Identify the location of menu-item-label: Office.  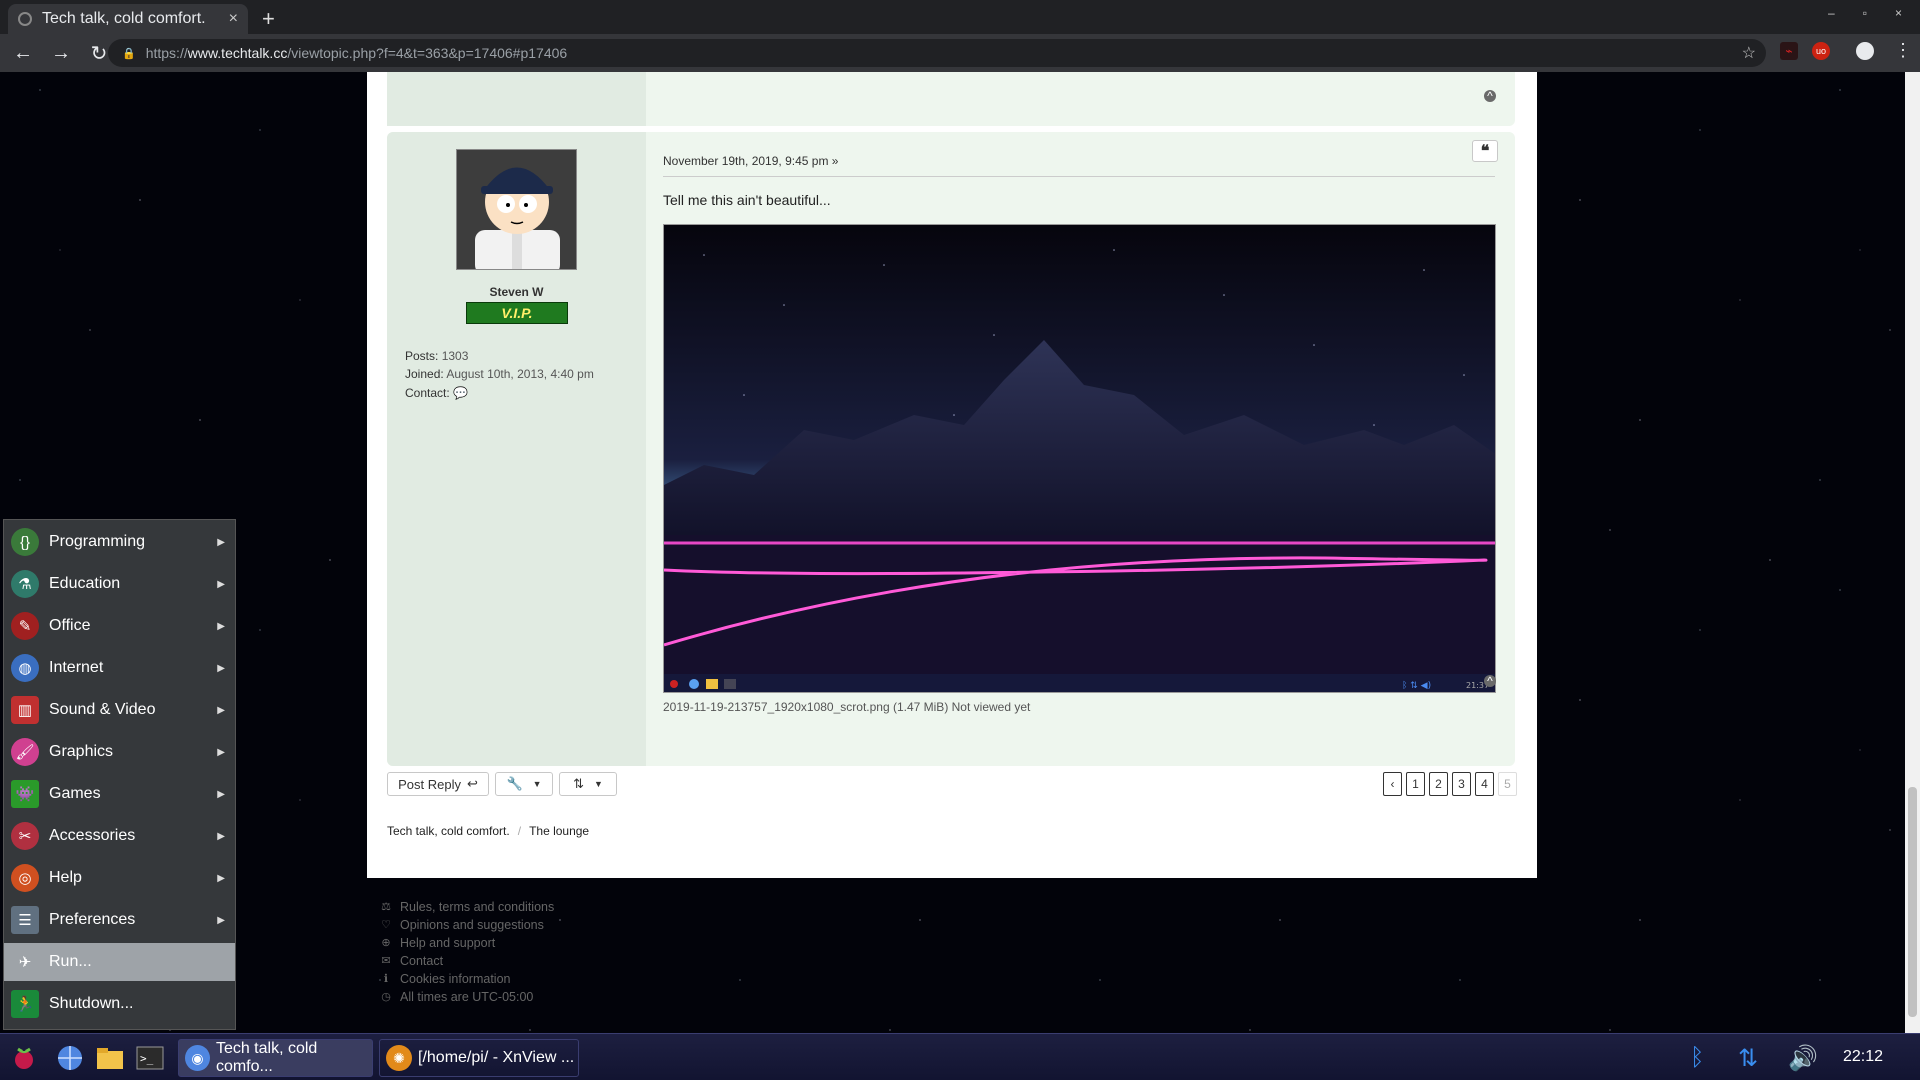
(70, 625).